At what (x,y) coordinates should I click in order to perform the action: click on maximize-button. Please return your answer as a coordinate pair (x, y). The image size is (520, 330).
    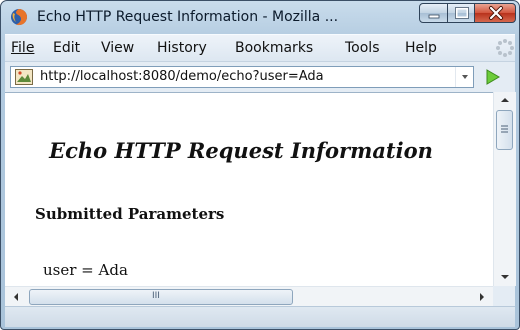
    Looking at the image, I should click on (461, 13).